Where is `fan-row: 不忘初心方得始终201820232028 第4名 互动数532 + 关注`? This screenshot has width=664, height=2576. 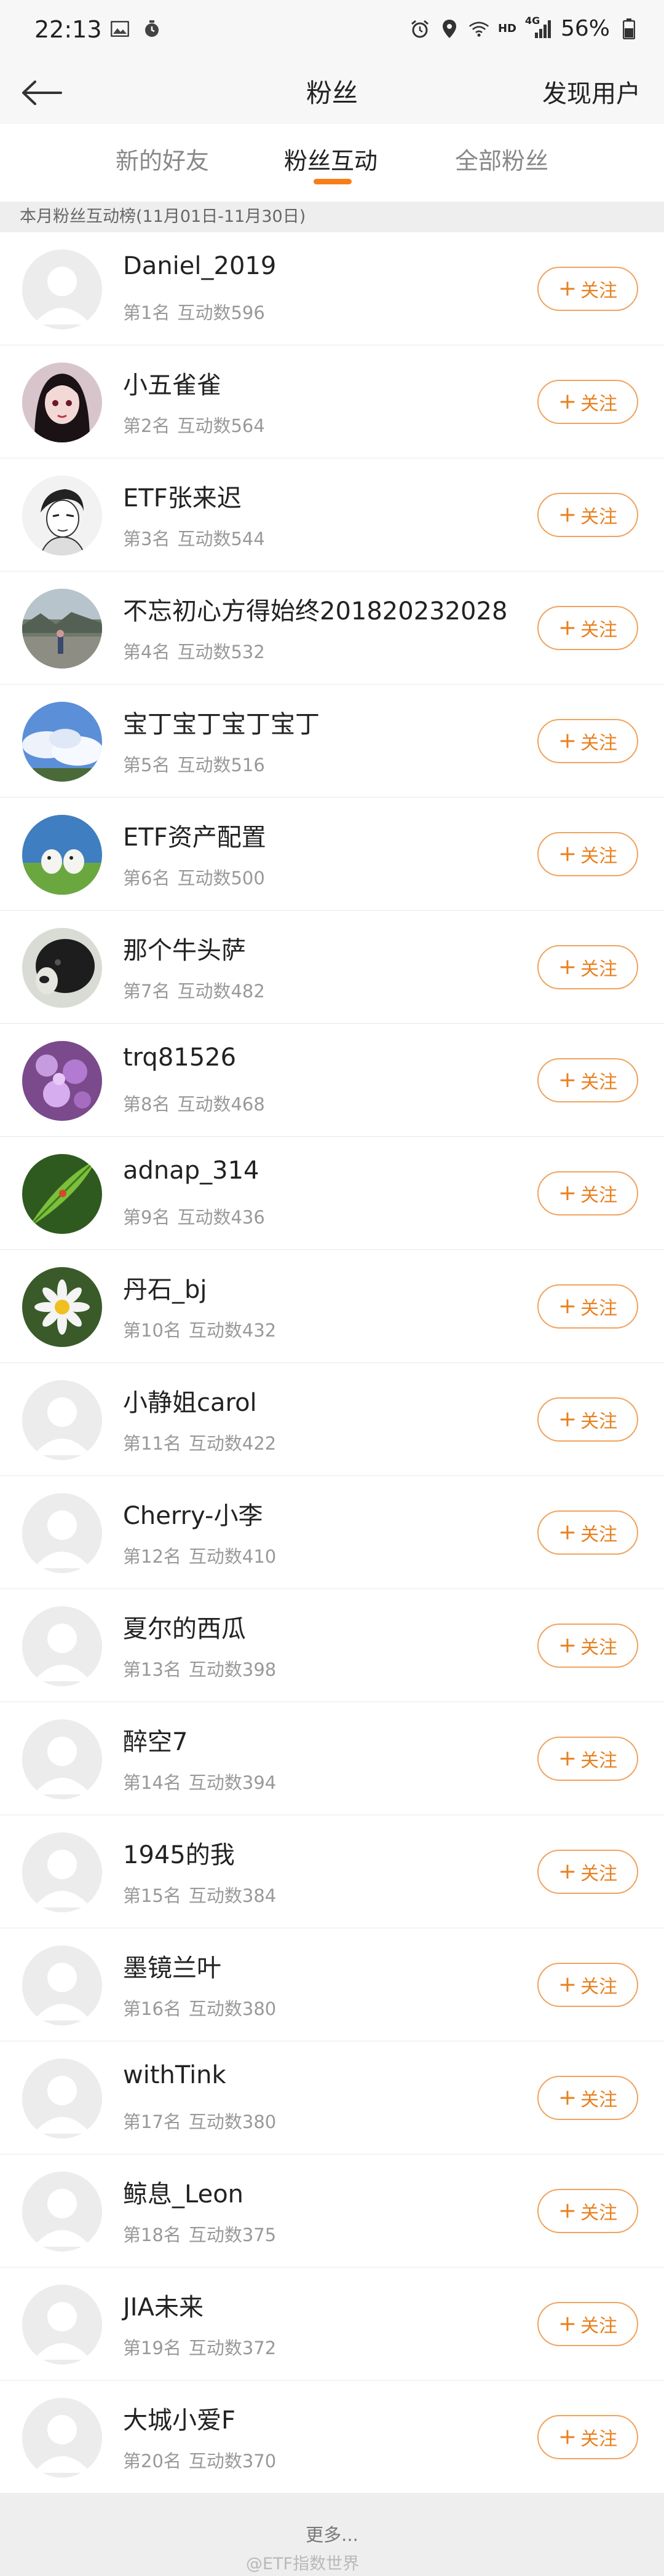 fan-row: 不忘初心方得始终201820232028 第4名 互动数532 + 关注 is located at coordinates (332, 628).